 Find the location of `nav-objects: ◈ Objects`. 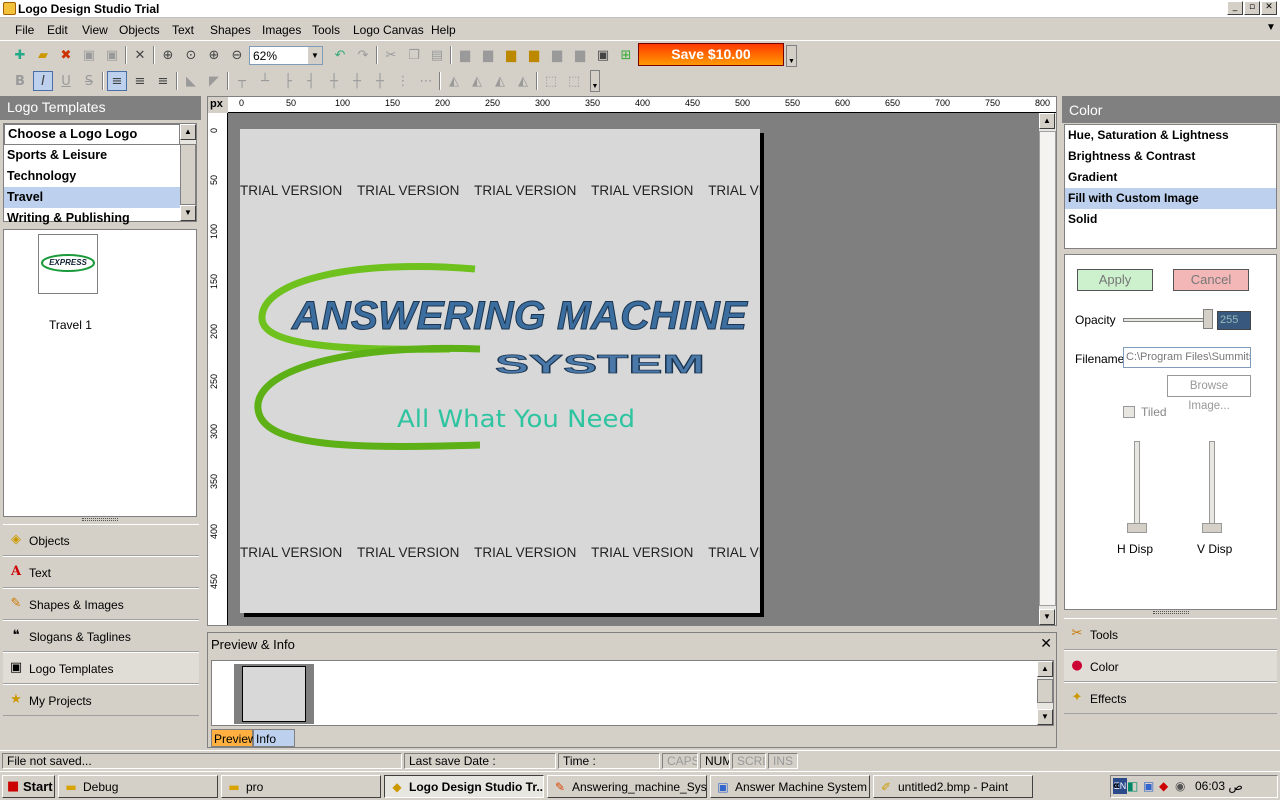

nav-objects: ◈ Objects is located at coordinates (101, 540).